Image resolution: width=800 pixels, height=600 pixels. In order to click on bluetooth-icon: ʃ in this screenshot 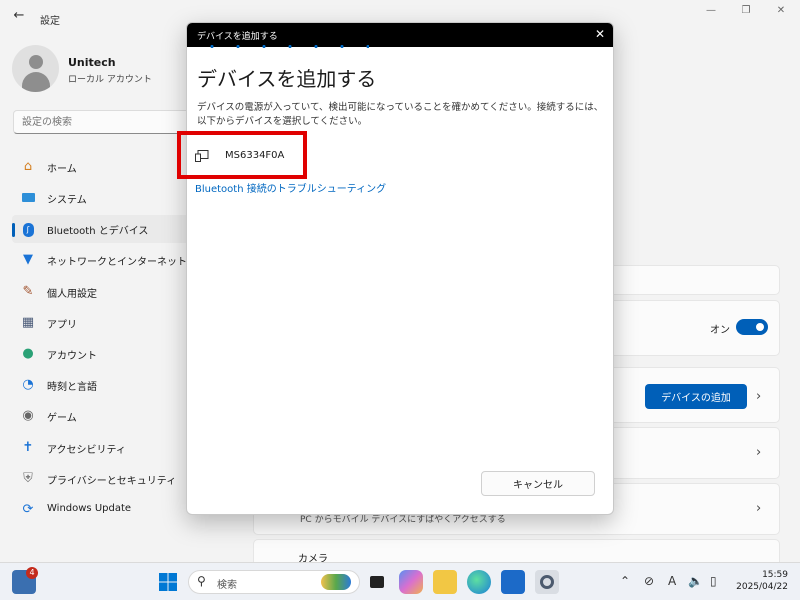, I will do `click(28, 229)`.